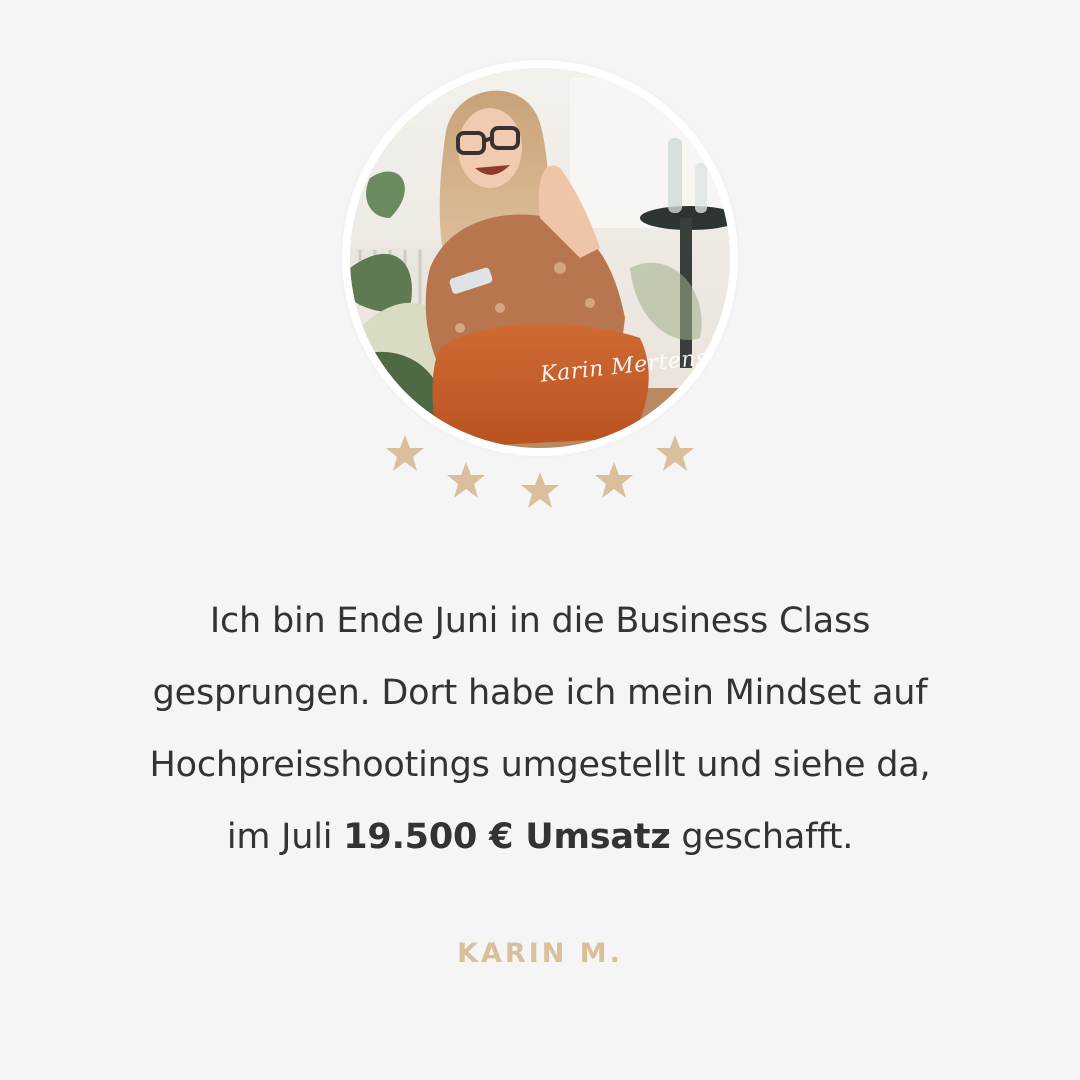  What do you see at coordinates (540, 258) in the screenshot?
I see `avatar` at bounding box center [540, 258].